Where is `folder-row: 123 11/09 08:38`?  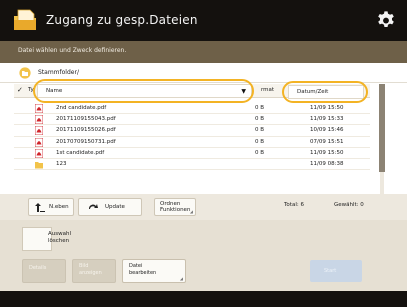 folder-row: 123 11/09 08:38 is located at coordinates (192, 165).